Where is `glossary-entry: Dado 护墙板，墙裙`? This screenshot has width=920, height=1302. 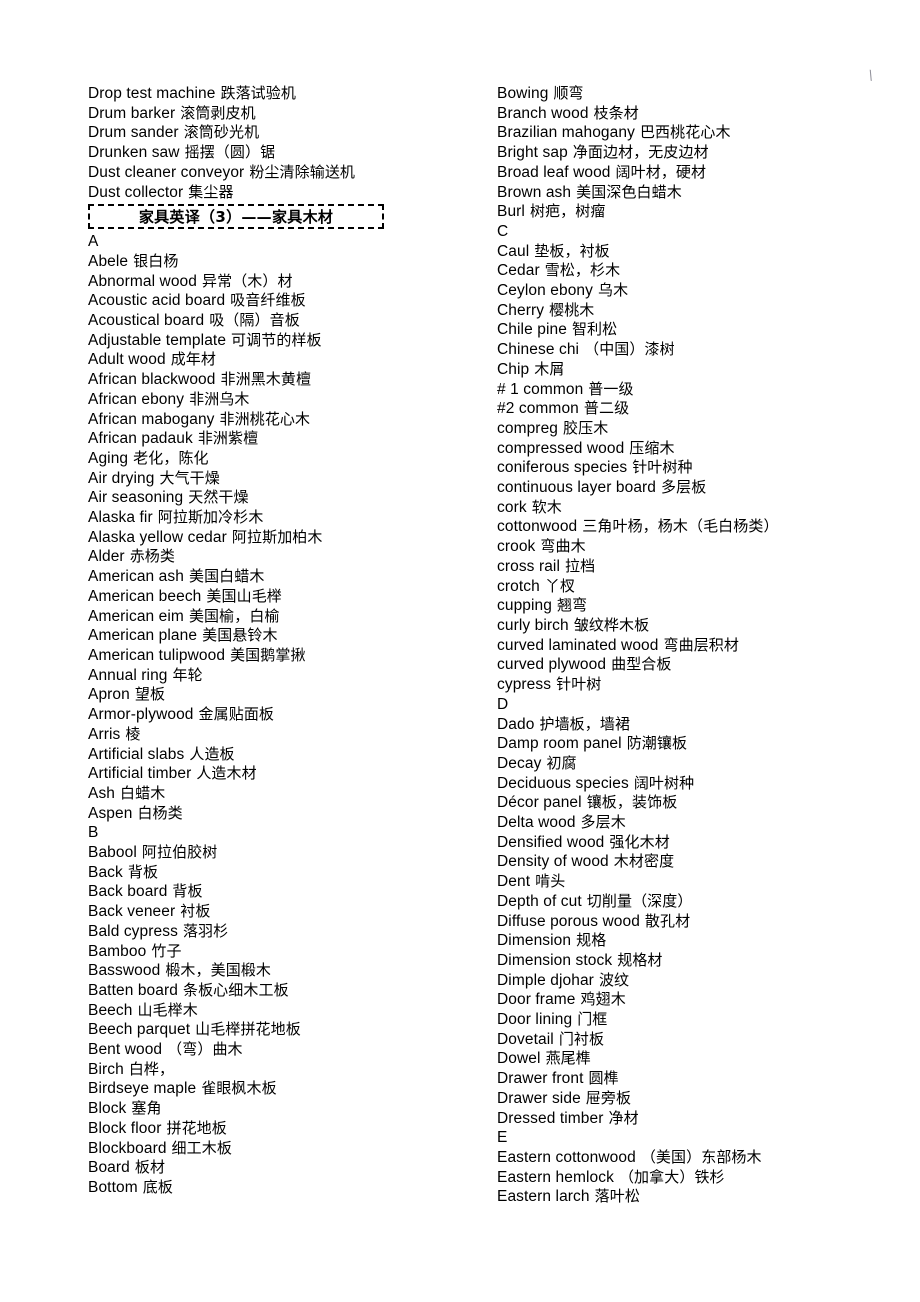
glossary-entry: Dado 护墙板，墙裙 is located at coordinates (703, 725).